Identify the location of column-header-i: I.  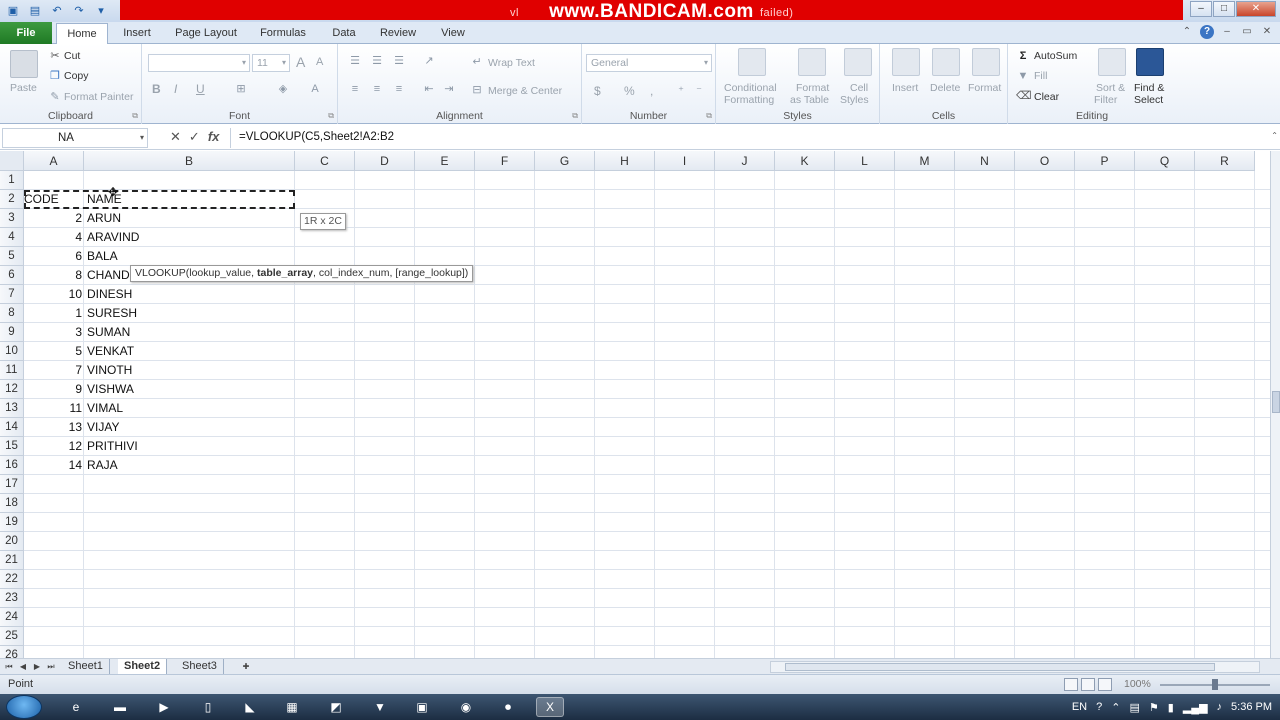
(685, 161).